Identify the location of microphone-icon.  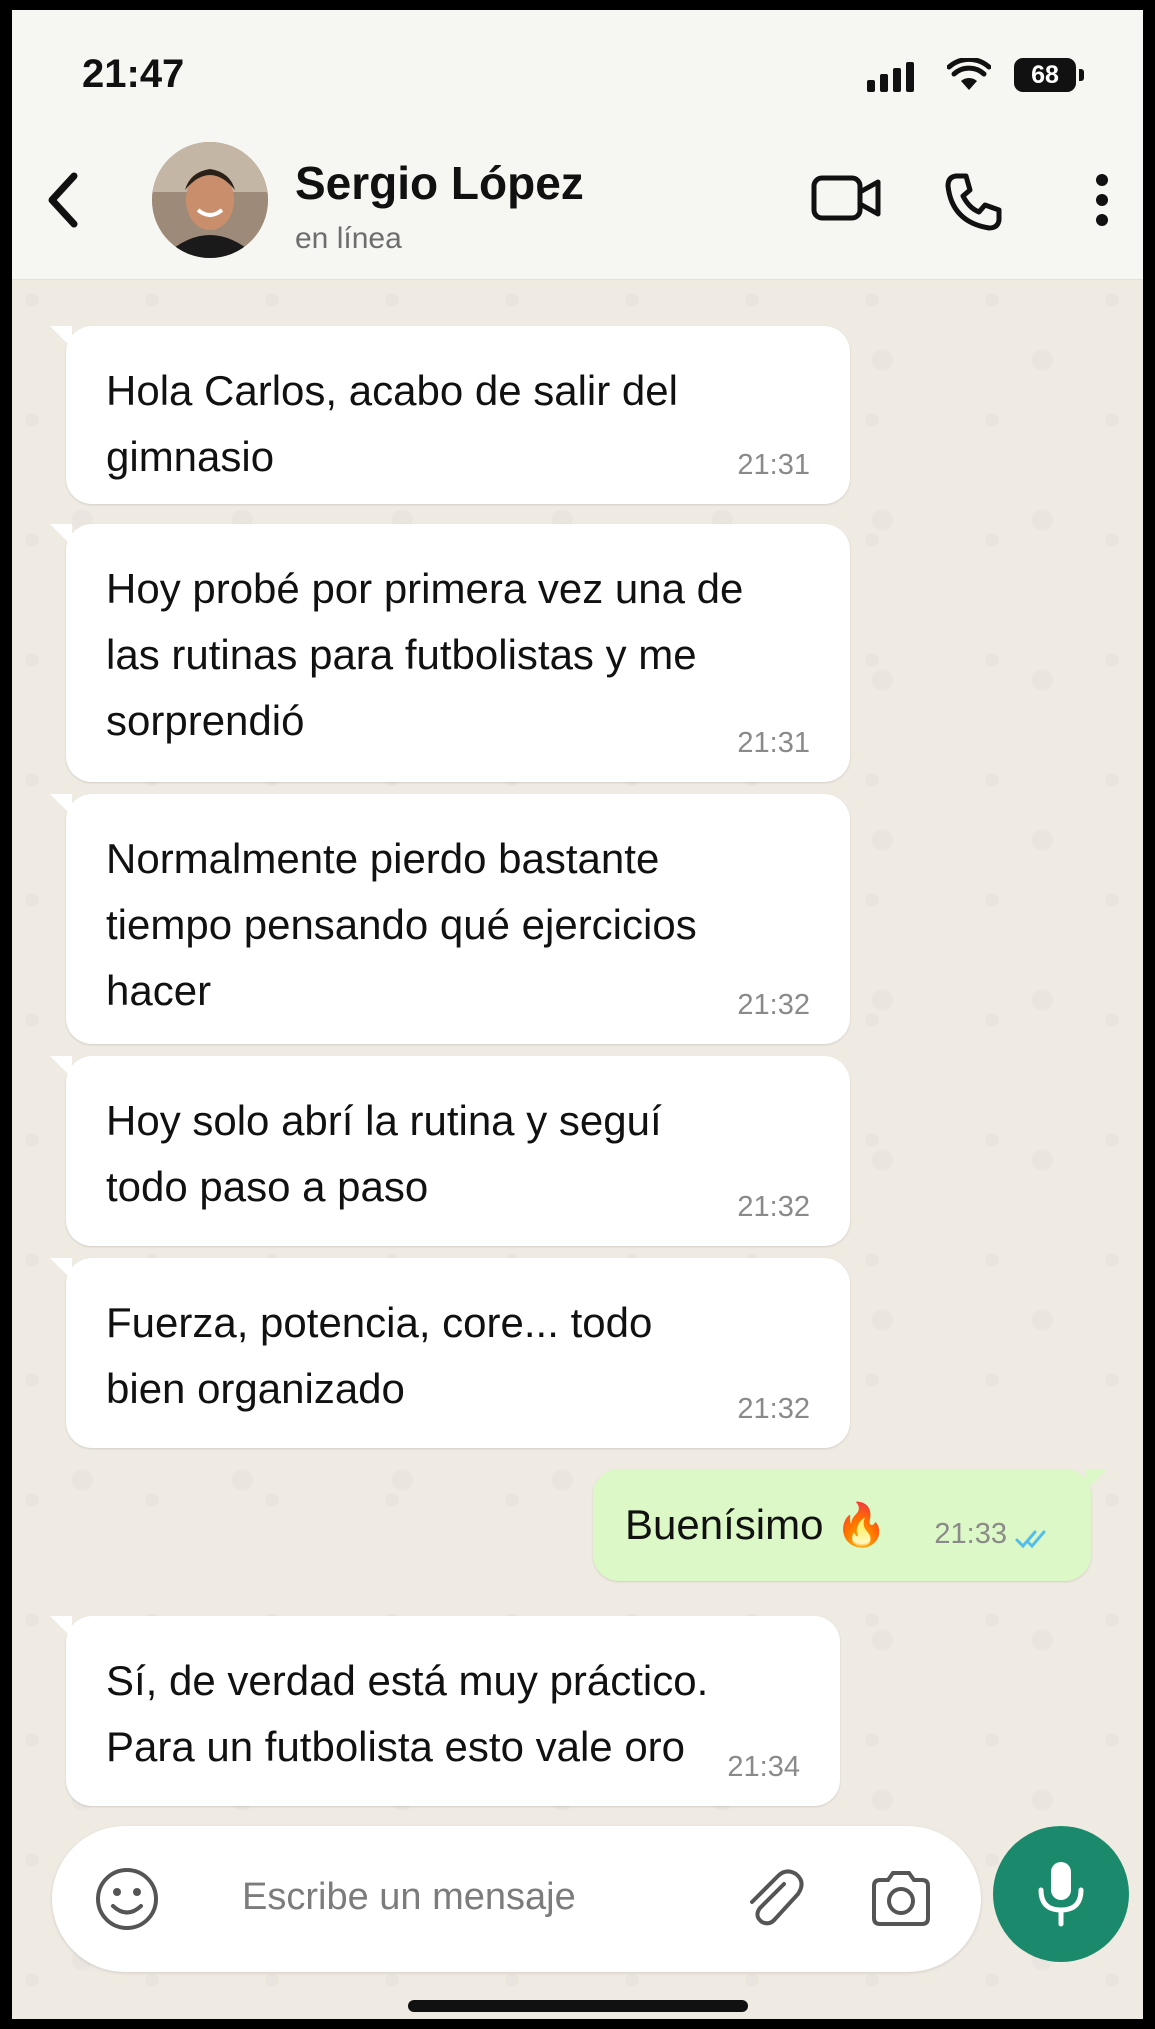
(1061, 1894).